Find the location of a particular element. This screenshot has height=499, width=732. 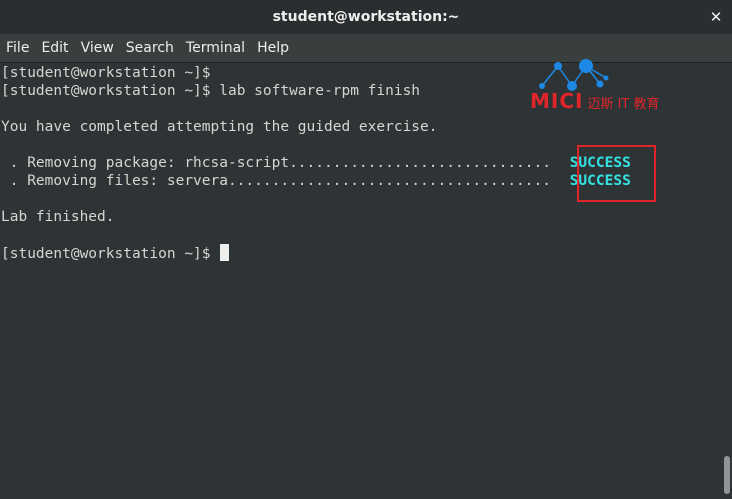

logo-subtitle: 迈斯 IT 教育 is located at coordinates (623, 104).